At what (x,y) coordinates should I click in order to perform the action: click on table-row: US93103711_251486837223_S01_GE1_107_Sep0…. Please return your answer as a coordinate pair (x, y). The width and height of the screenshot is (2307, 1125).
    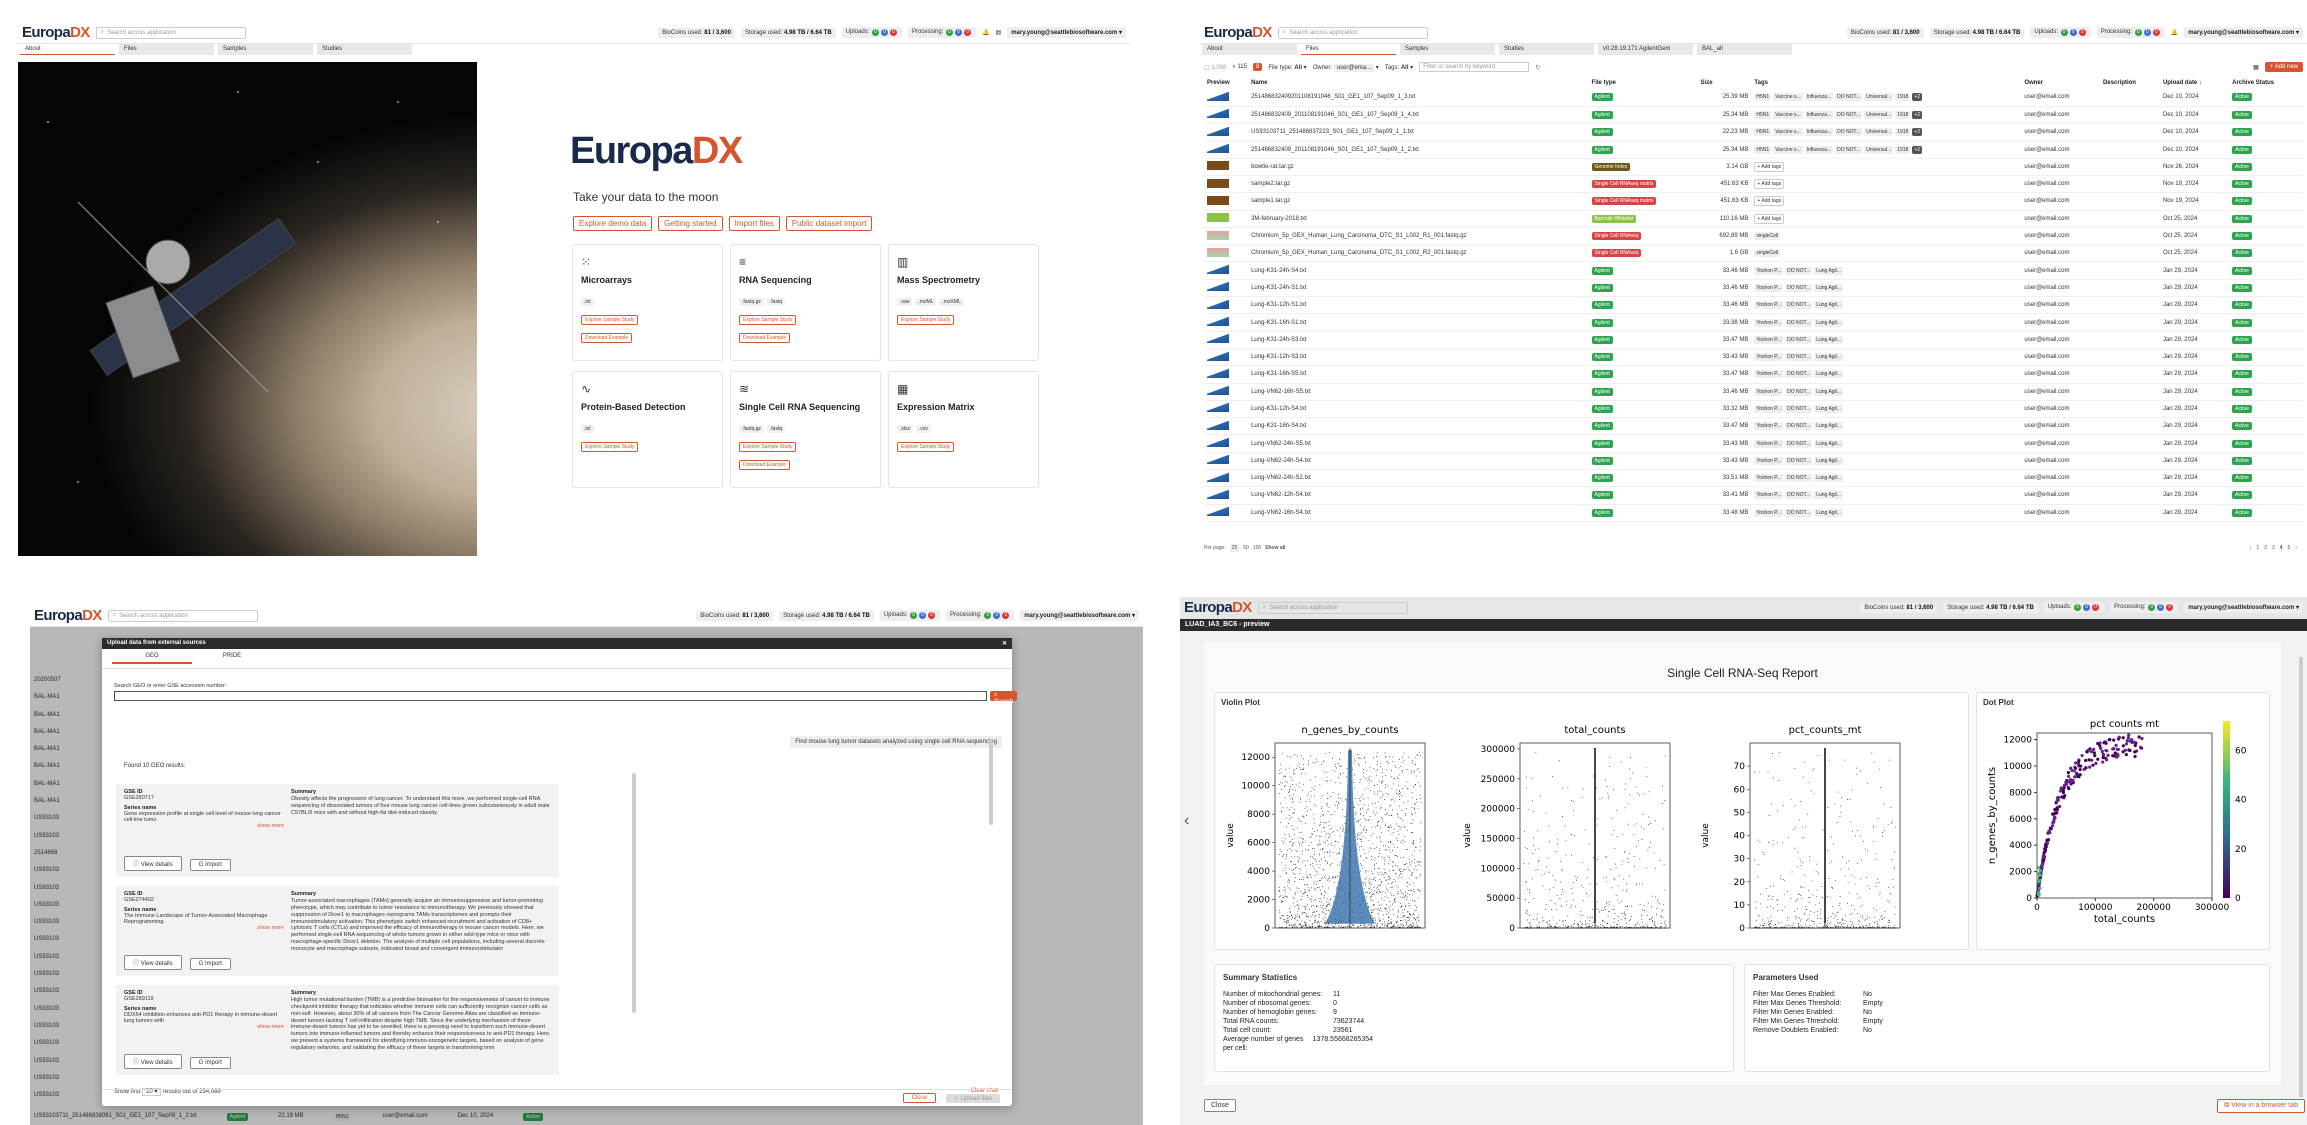
    Looking at the image, I should click on (1753, 132).